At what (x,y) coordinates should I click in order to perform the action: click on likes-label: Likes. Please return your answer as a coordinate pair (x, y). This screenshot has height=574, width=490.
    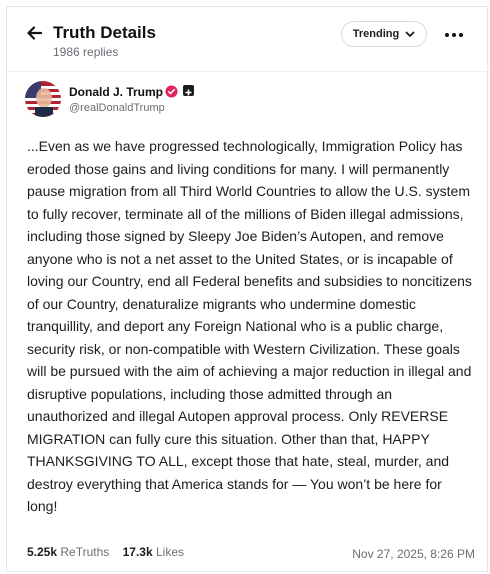
    Looking at the image, I should click on (170, 552).